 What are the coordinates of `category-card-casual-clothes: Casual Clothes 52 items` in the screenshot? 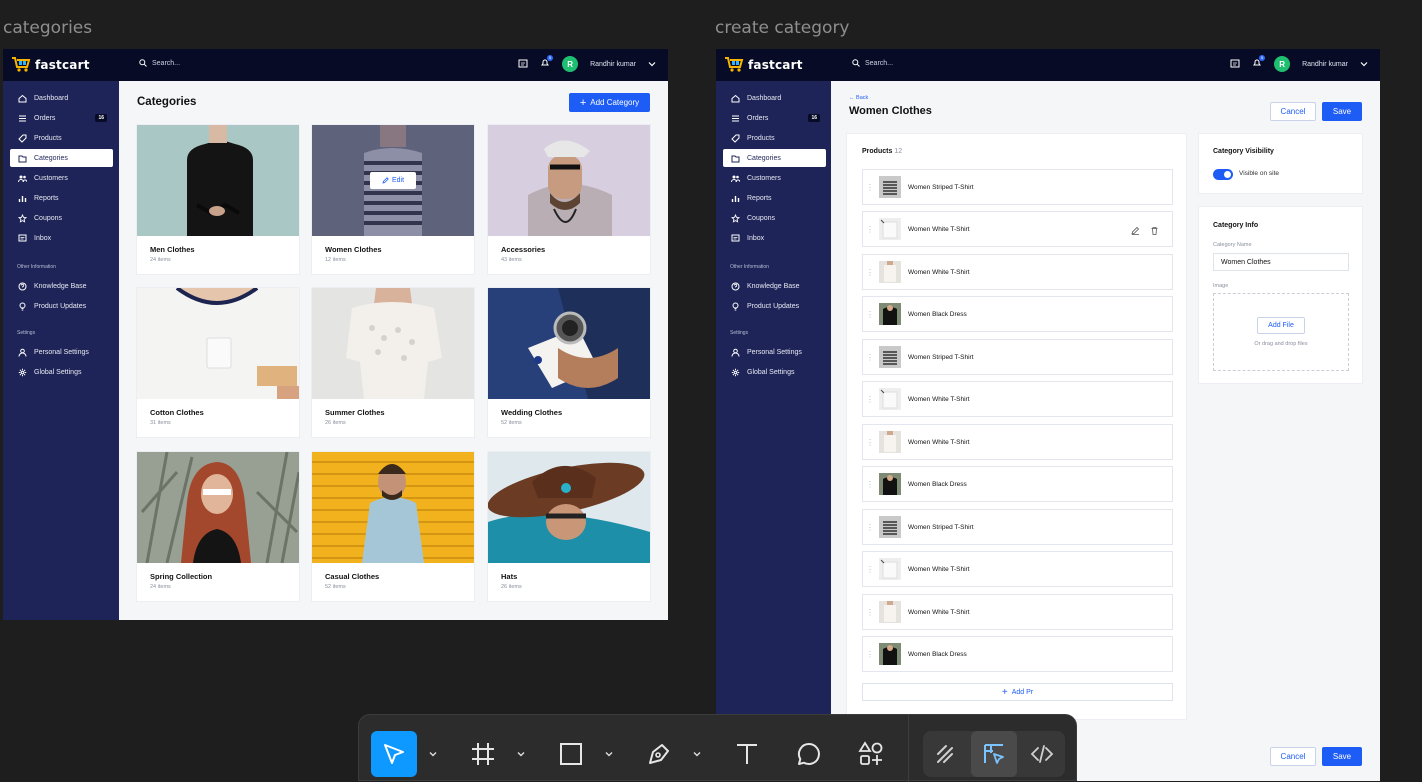 It's located at (393, 526).